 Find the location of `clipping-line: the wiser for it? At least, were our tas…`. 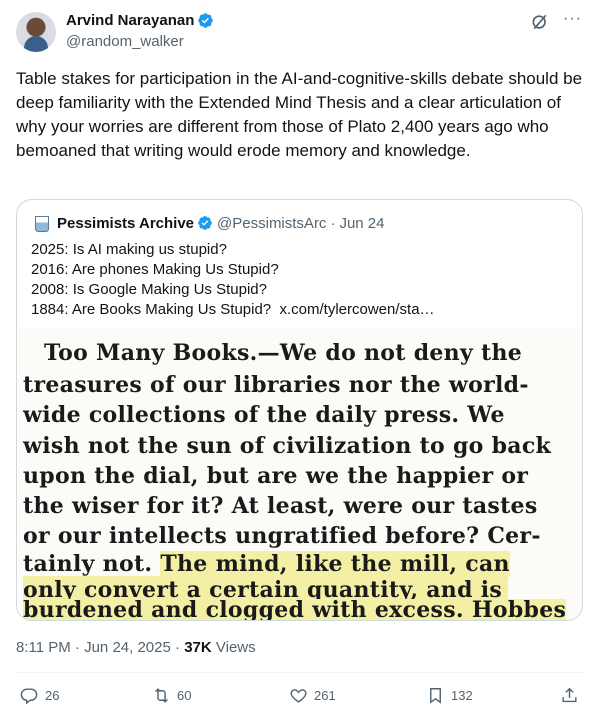

clipping-line: the wiser for it? At least, were our tas… is located at coordinates (280, 506).